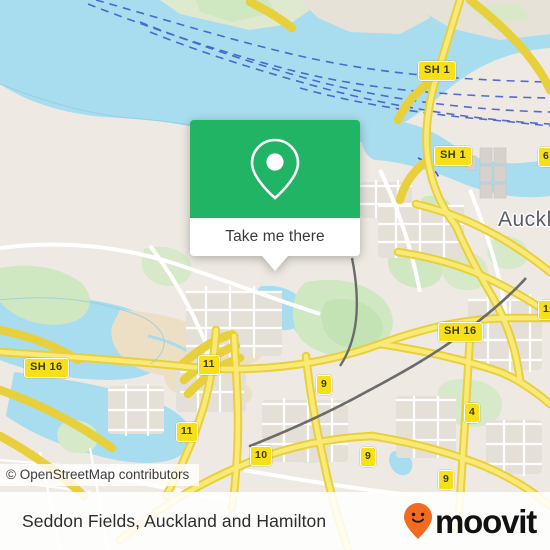  What do you see at coordinates (486, 521) in the screenshot?
I see `moovit-wordmark: moovit` at bounding box center [486, 521].